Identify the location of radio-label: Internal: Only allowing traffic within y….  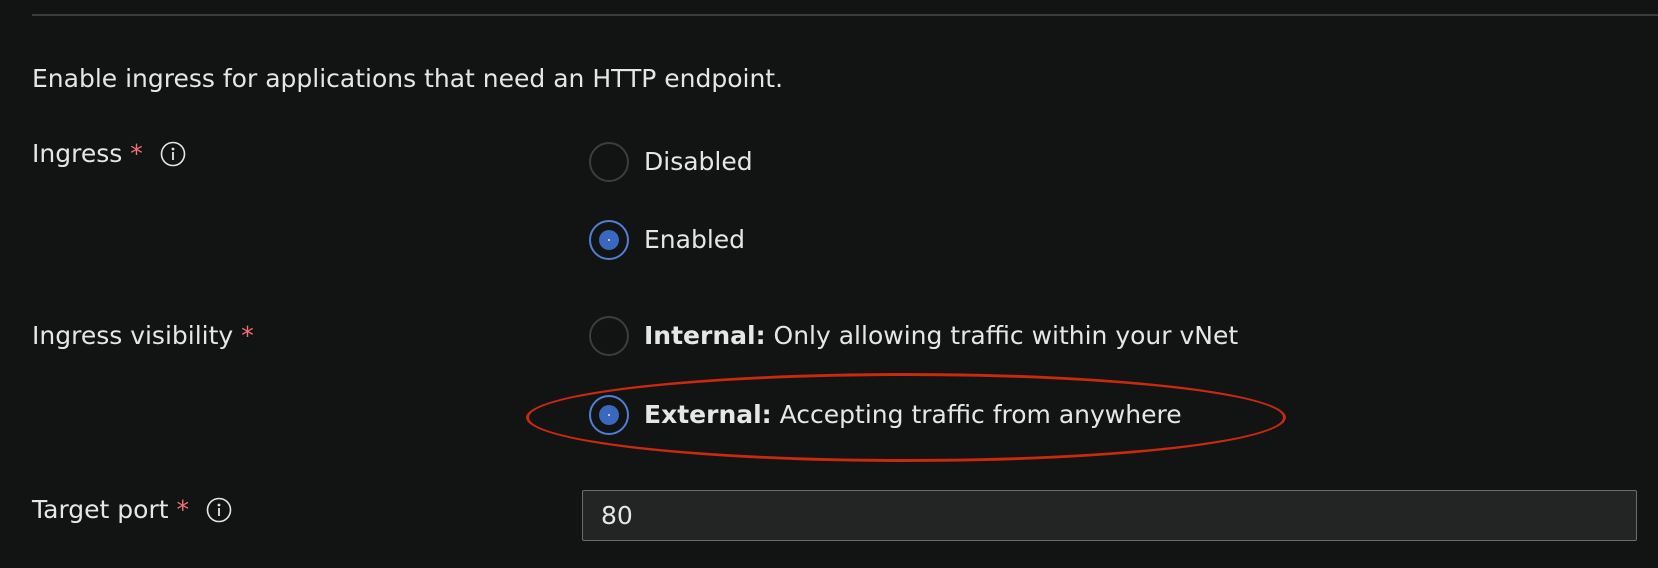
(941, 336).